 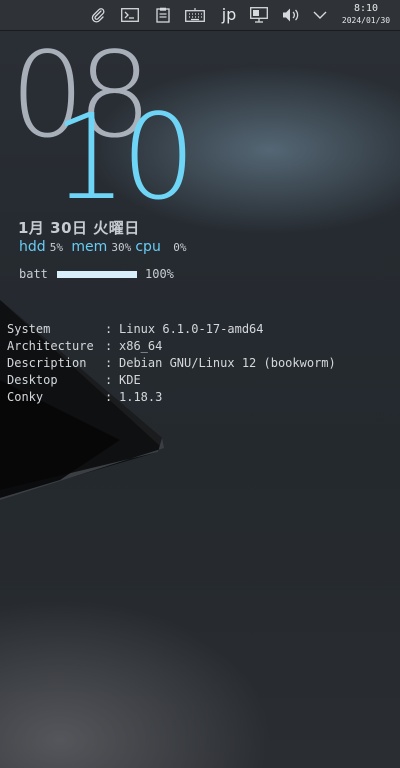 What do you see at coordinates (227, 363) in the screenshot?
I see `system-info-value: Debian GNU/Linux 12 (bookworm)` at bounding box center [227, 363].